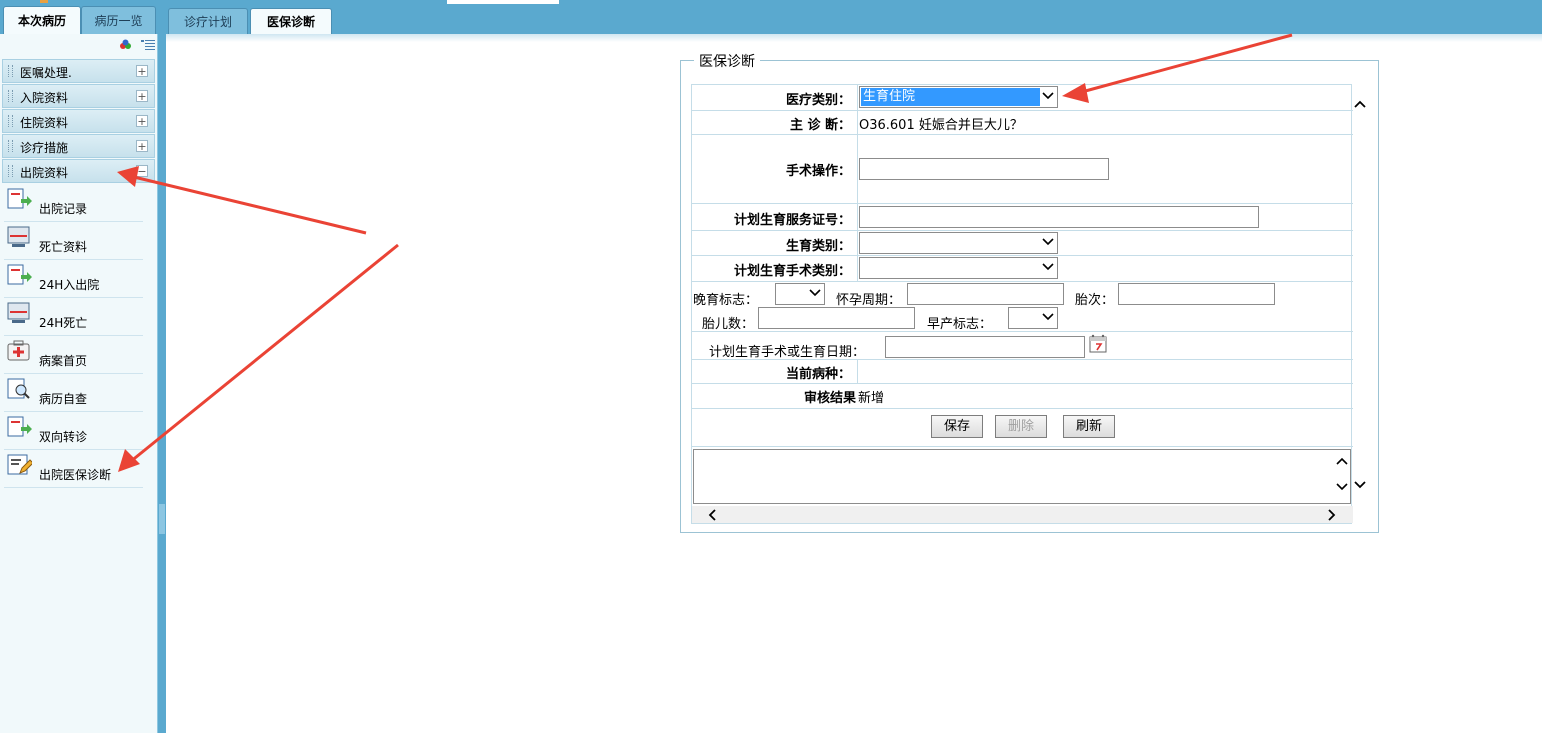 The width and height of the screenshot is (1542, 733). Describe the element at coordinates (726, 300) in the screenshot. I see `late-birth-label: 晚育标志：` at that location.